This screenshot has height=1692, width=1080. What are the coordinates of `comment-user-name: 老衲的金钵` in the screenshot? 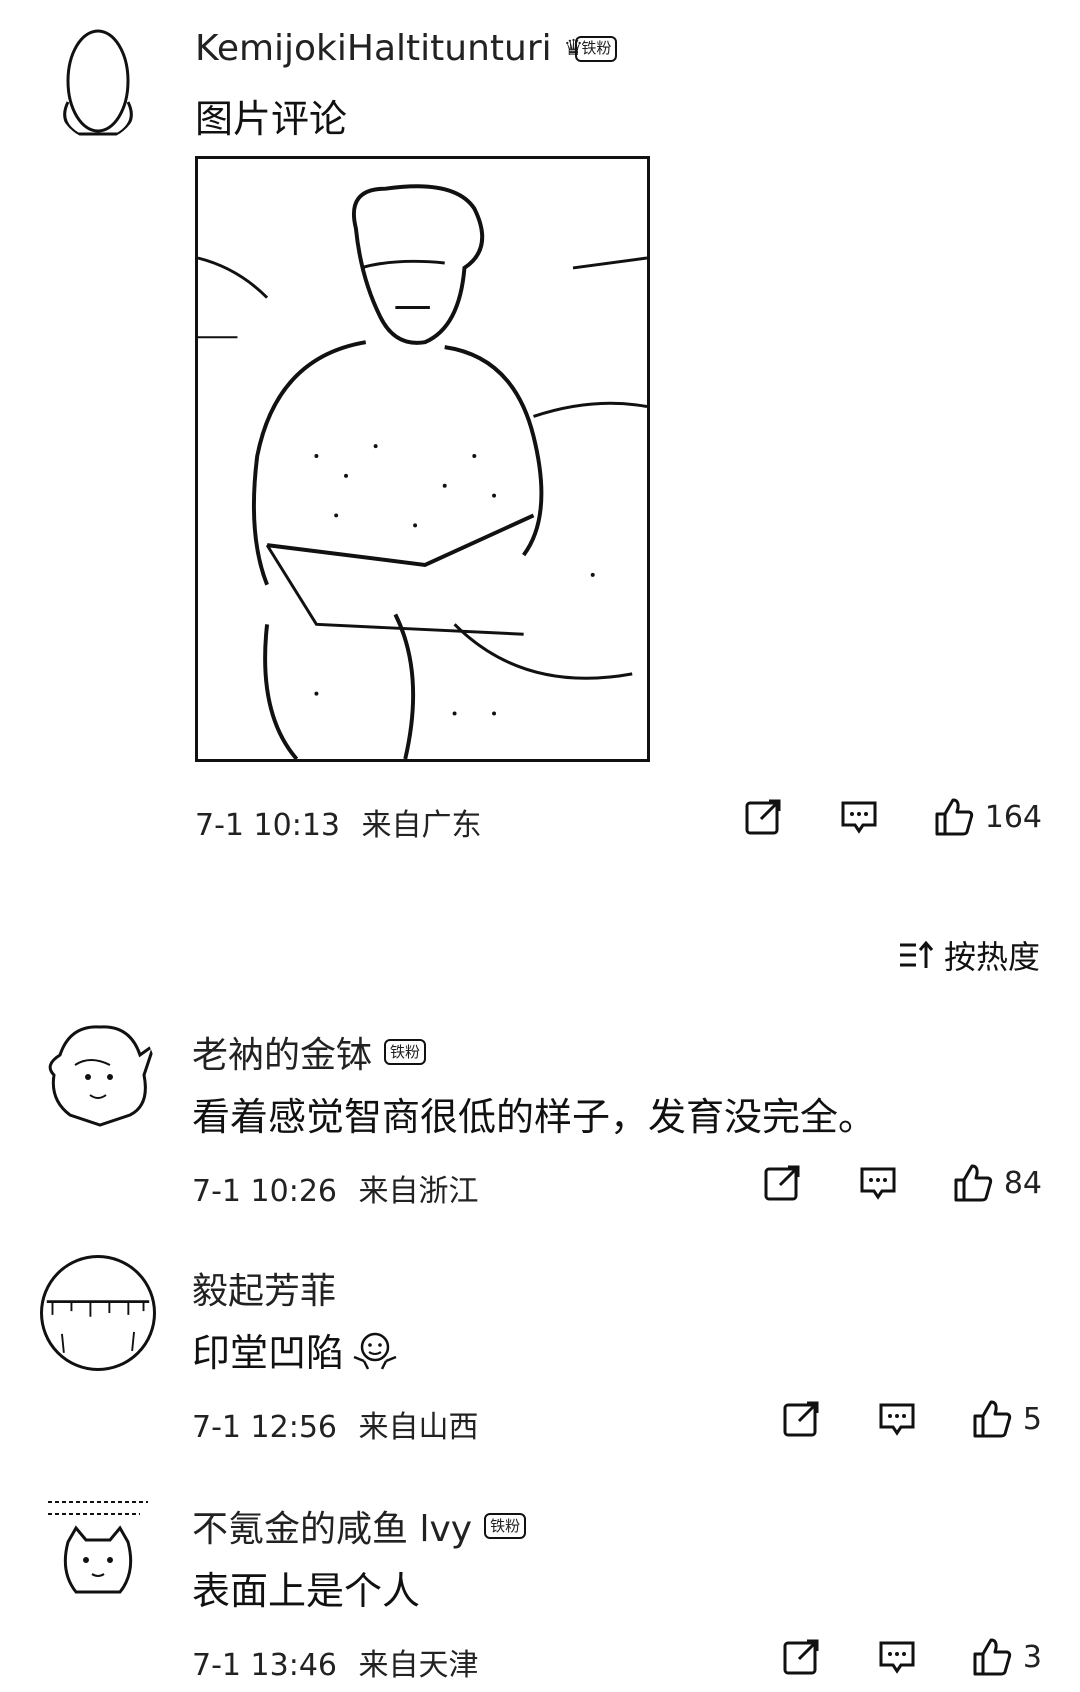 It's located at (282, 1052).